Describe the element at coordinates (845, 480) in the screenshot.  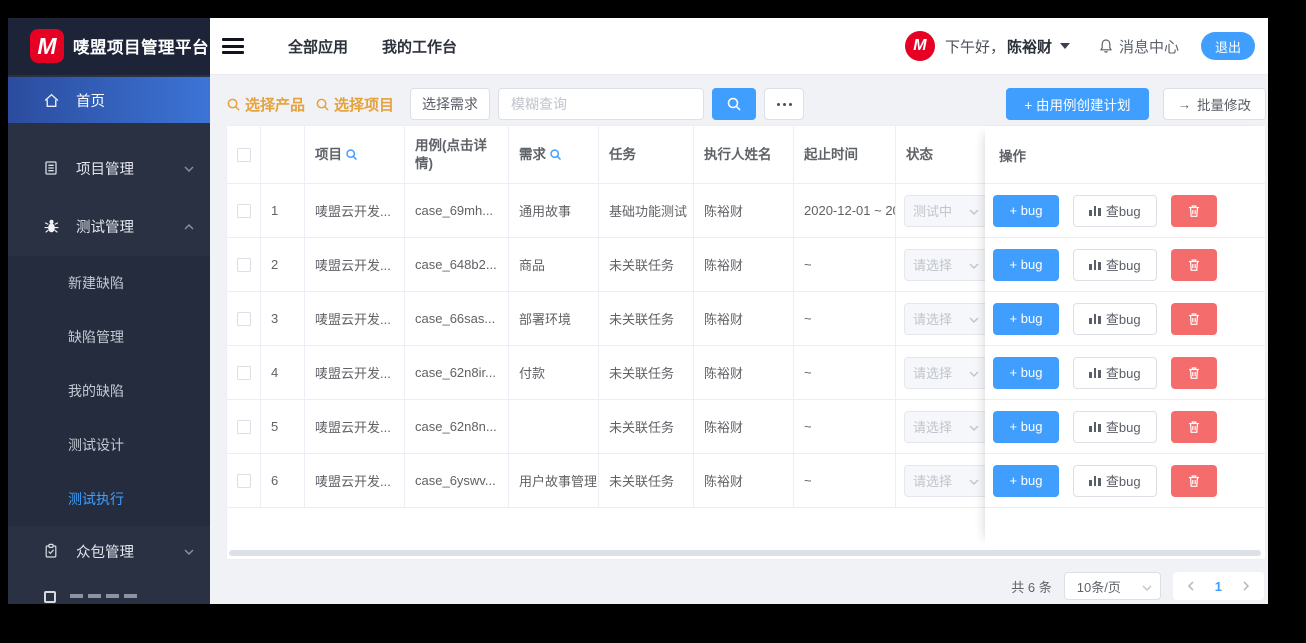
I see `cell-dates: ~` at that location.